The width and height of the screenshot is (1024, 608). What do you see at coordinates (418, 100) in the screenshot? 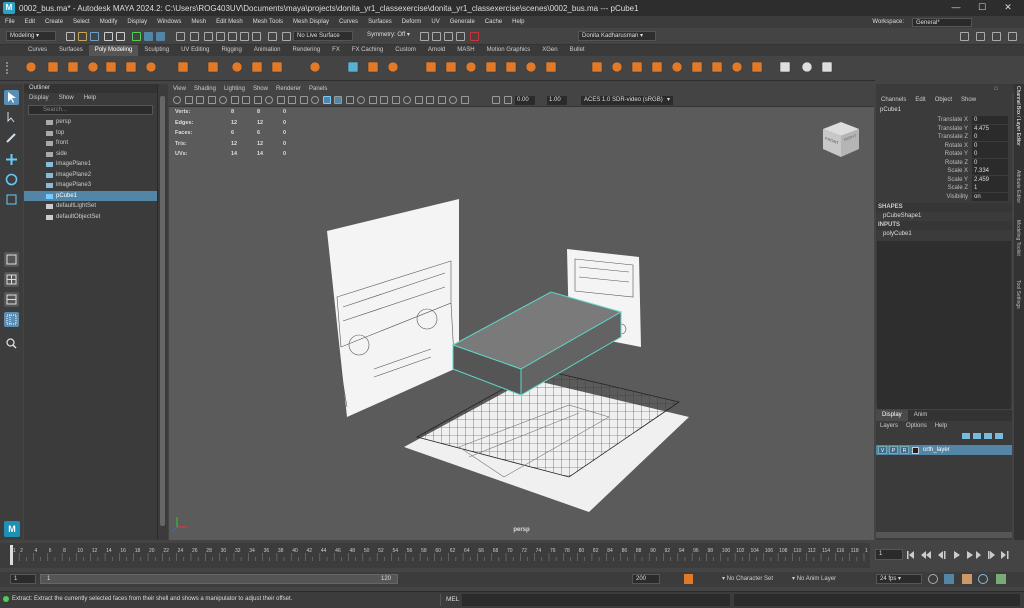
I see `anti-aliasing-icon` at bounding box center [418, 100].